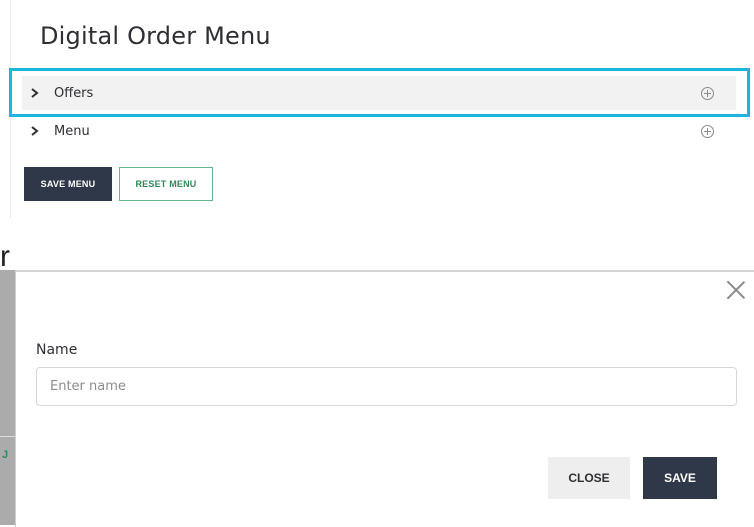  What do you see at coordinates (707, 131) in the screenshot?
I see `add-menu-item-icon` at bounding box center [707, 131].